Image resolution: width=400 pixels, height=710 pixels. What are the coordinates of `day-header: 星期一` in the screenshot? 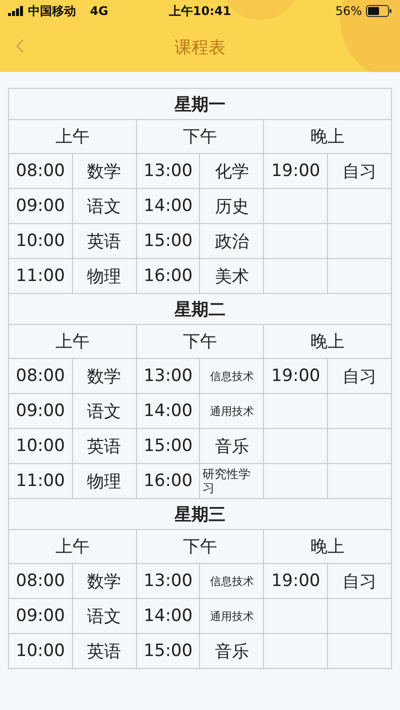 It's located at (200, 104).